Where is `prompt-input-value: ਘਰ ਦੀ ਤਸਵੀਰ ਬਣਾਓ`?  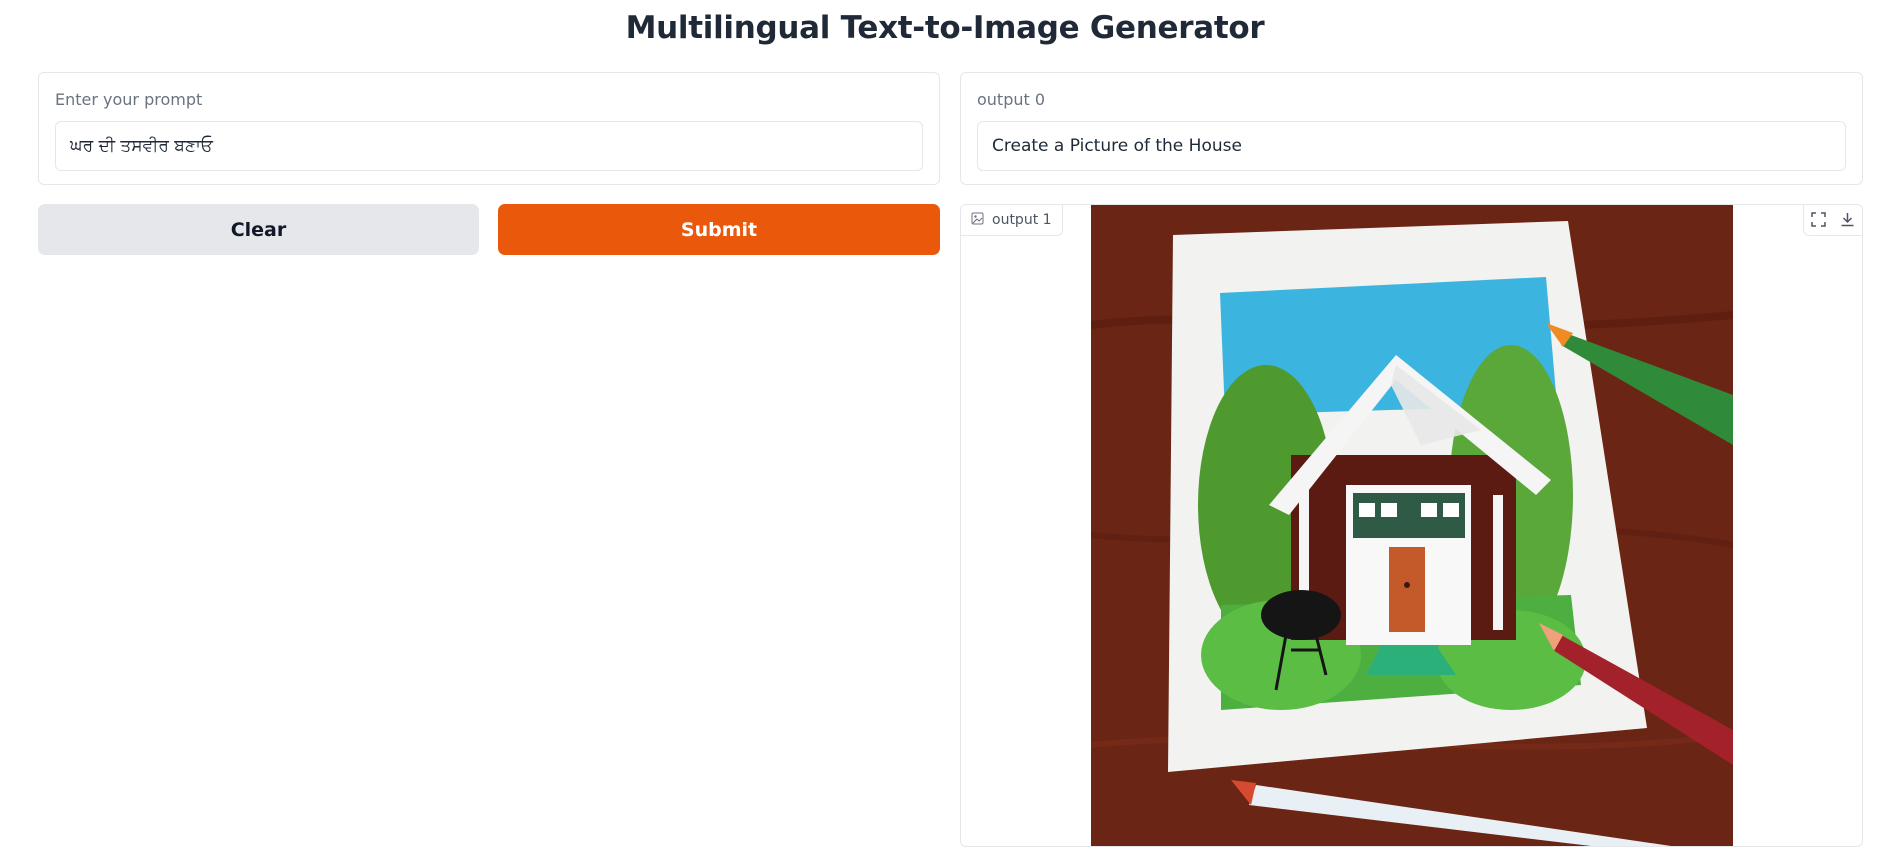 prompt-input-value: ਘਰ ਦੀ ਤਸਵੀਰ ਬਣਾਓ is located at coordinates (141, 146).